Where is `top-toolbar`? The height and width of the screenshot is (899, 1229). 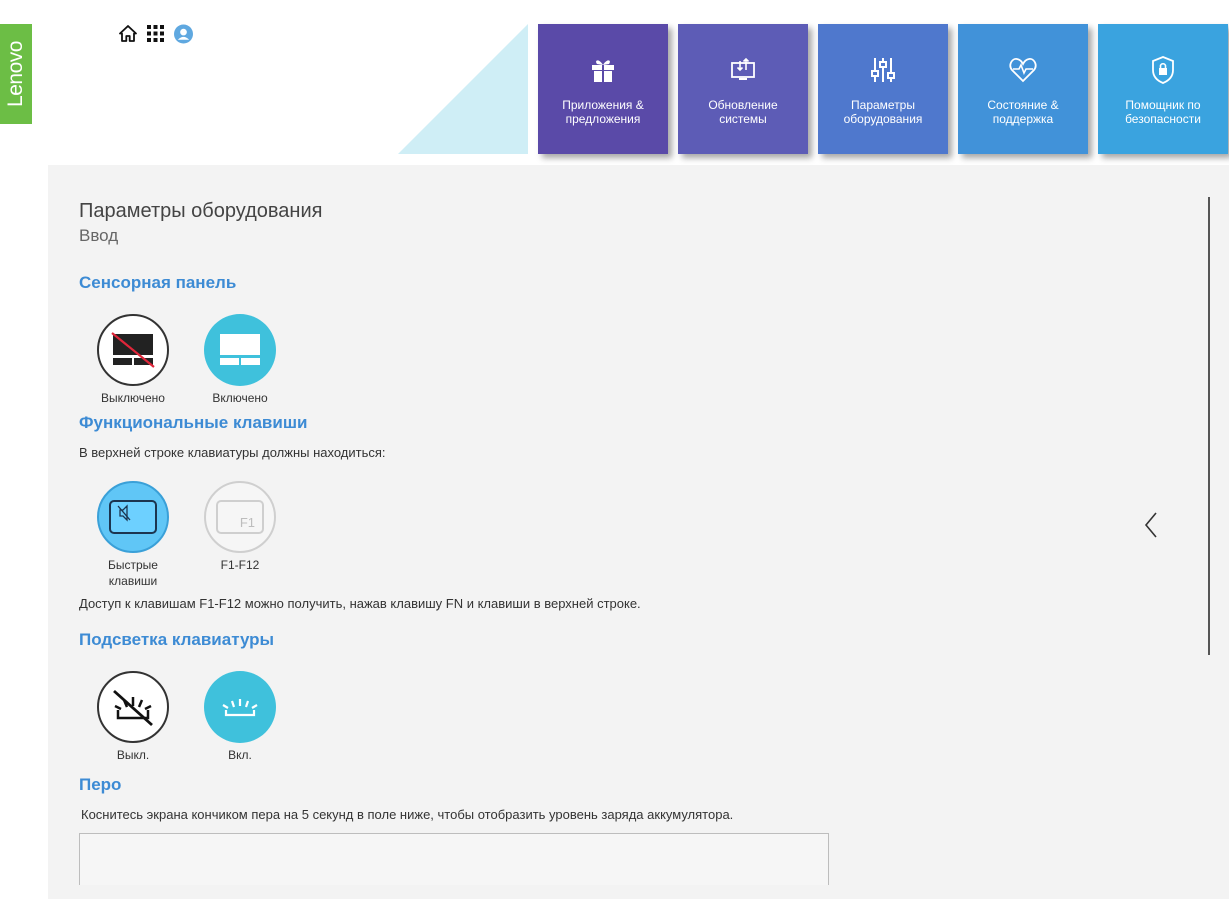 top-toolbar is located at coordinates (155, 33).